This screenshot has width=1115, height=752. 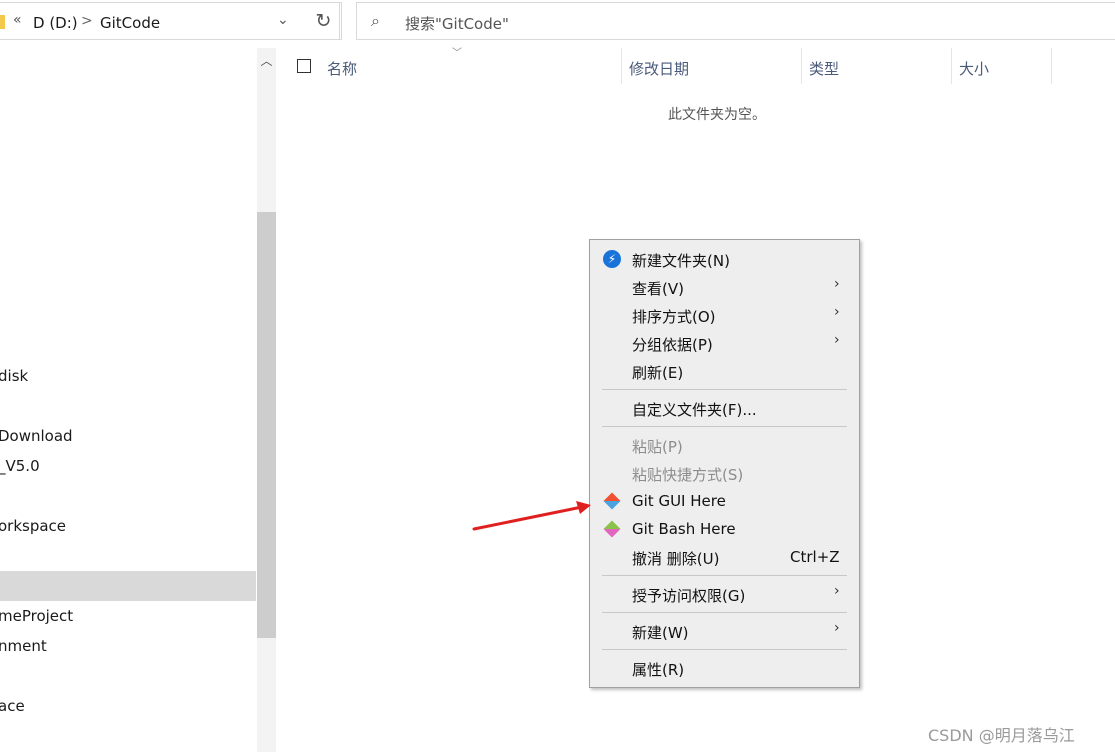 I want to click on menu-item-group-by: 分组依据(P), so click(x=672, y=344).